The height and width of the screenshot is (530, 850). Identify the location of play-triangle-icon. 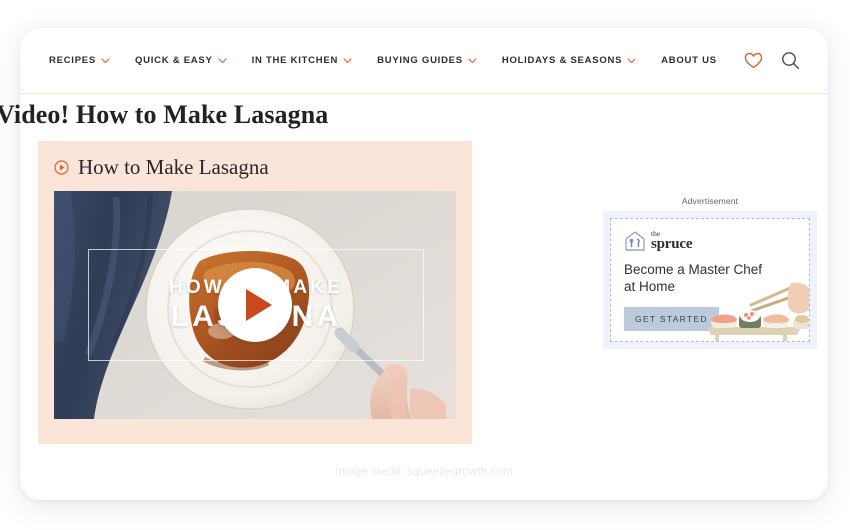
(258, 305).